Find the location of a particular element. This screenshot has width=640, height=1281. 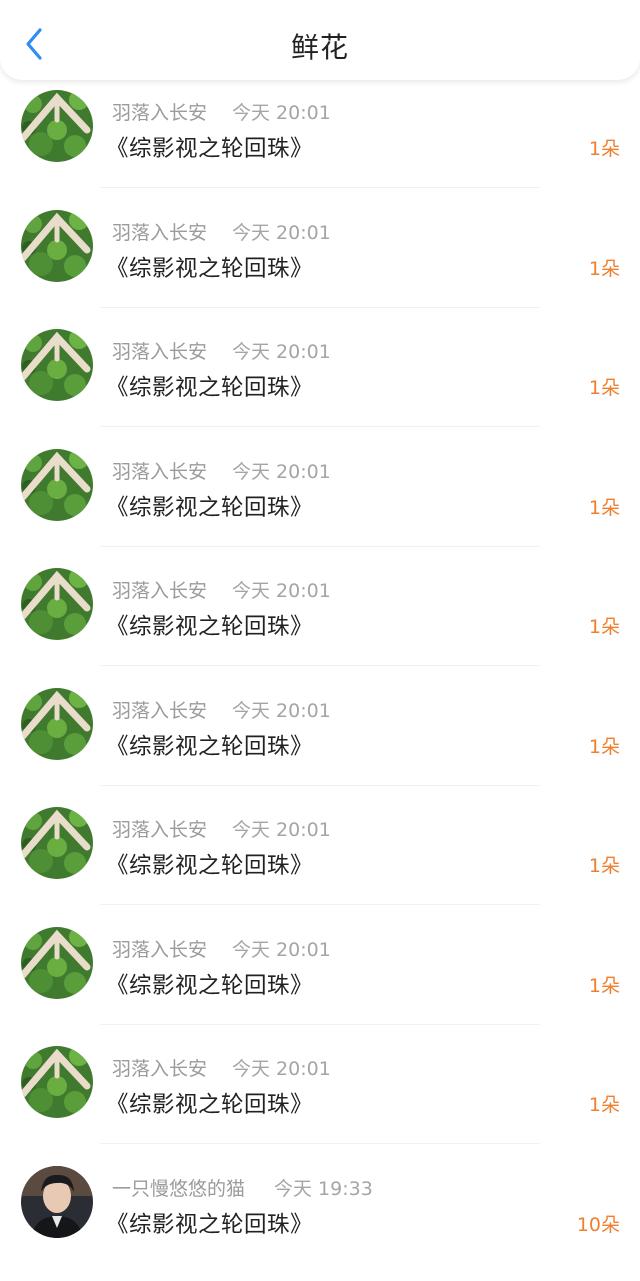

list-item: 一只慢悠悠的猫 今天 19:33 《综影视之轮回珠》 10朵 is located at coordinates (320, 1221).